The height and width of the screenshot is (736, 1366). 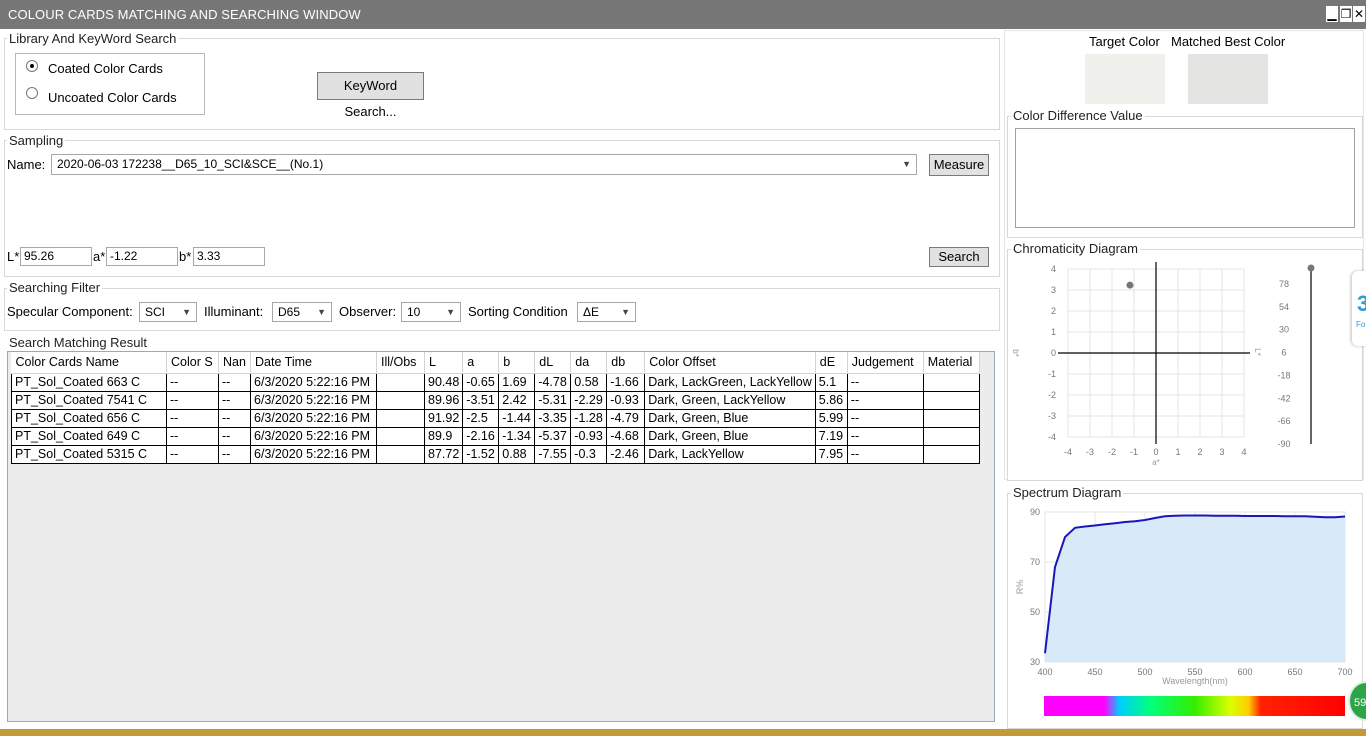 I want to click on uncoated-radio, so click(x=32, y=93).